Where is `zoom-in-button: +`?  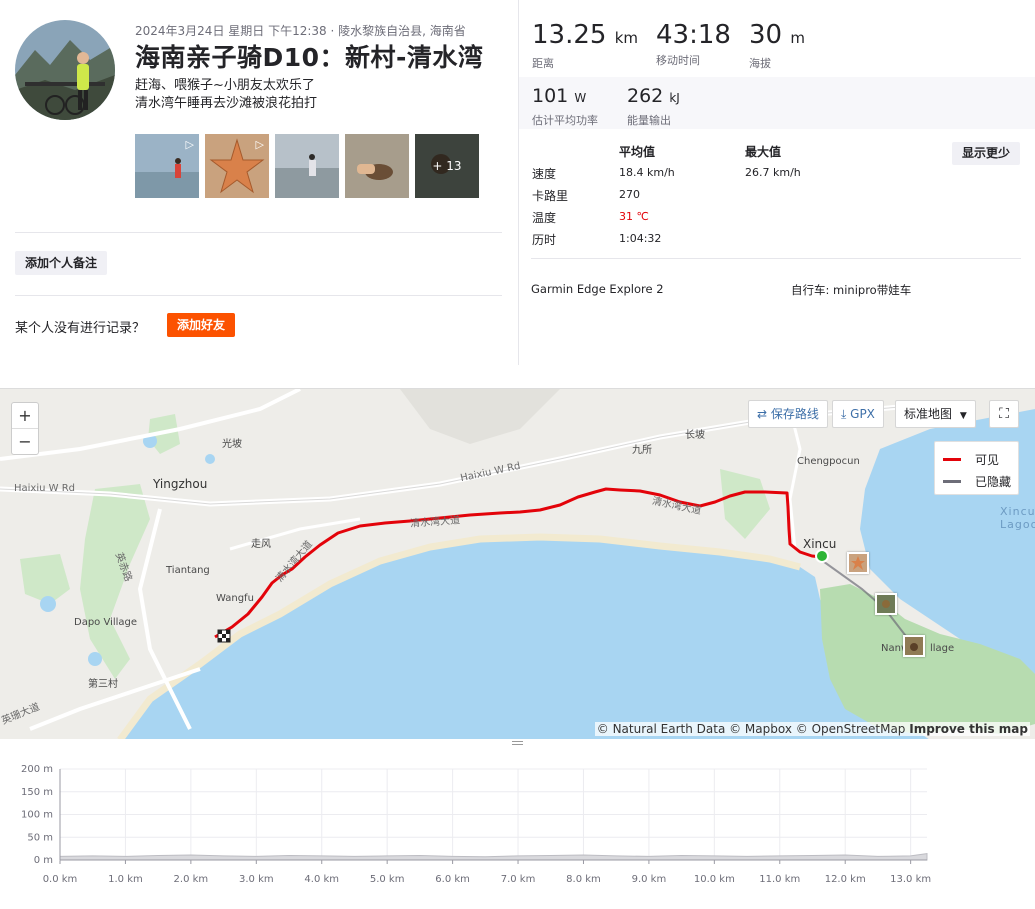
zoom-in-button: + is located at coordinates (25, 416).